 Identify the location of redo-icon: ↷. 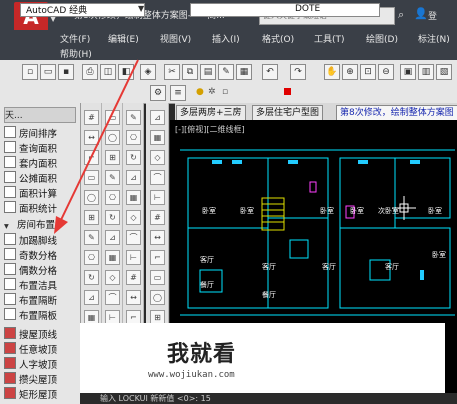
(298, 72).